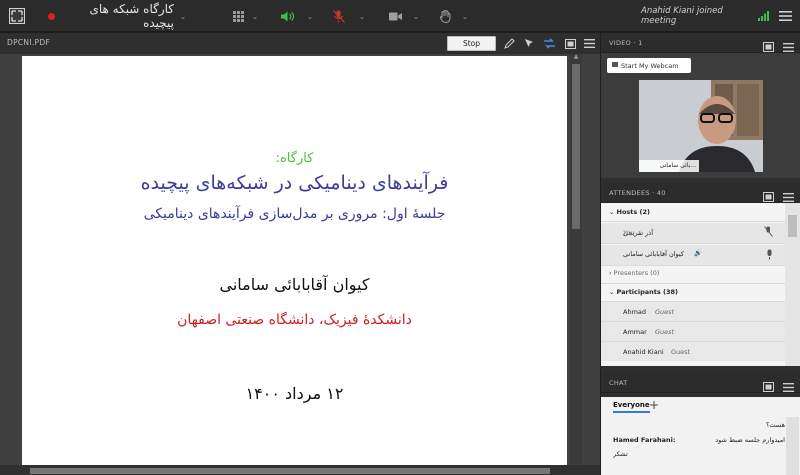 This screenshot has width=800, height=475. What do you see at coordinates (768, 232) in the screenshot?
I see `mic-muted-icon` at bounding box center [768, 232].